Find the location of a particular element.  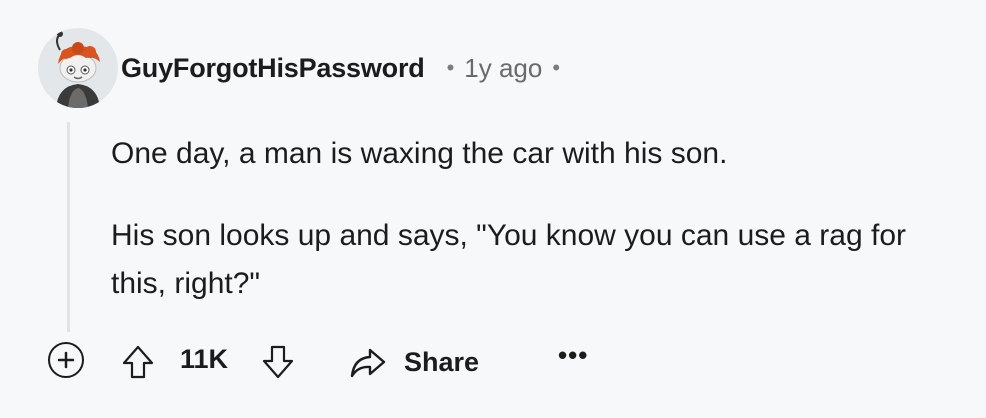

arrow-up-icon is located at coordinates (138, 362).